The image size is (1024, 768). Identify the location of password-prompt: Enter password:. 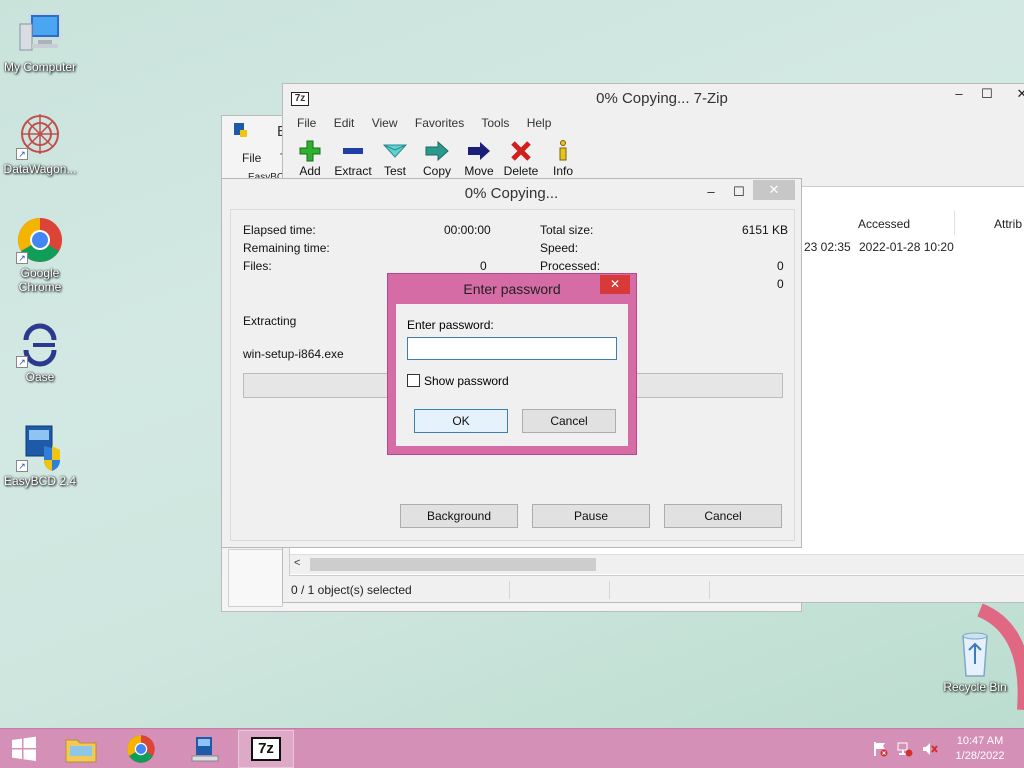
(450, 325).